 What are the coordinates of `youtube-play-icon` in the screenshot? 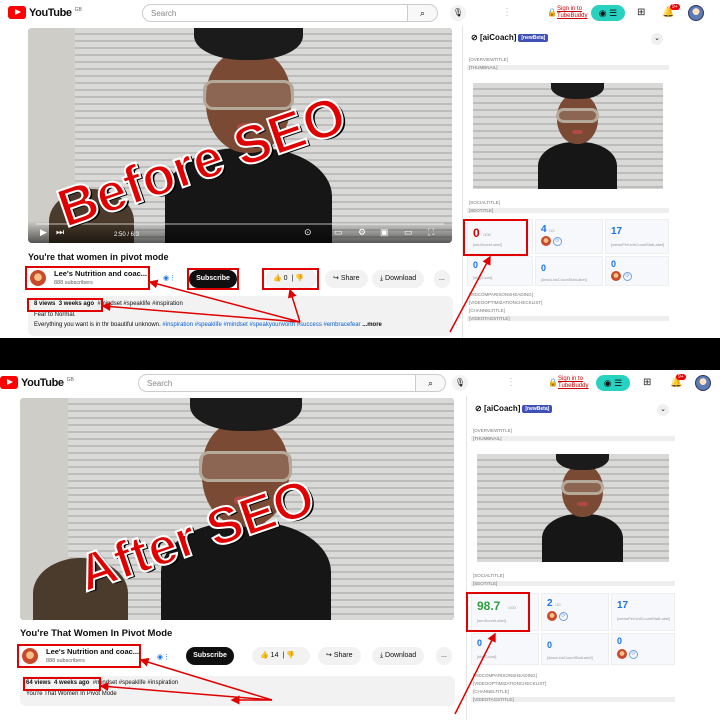 It's located at (9, 382).